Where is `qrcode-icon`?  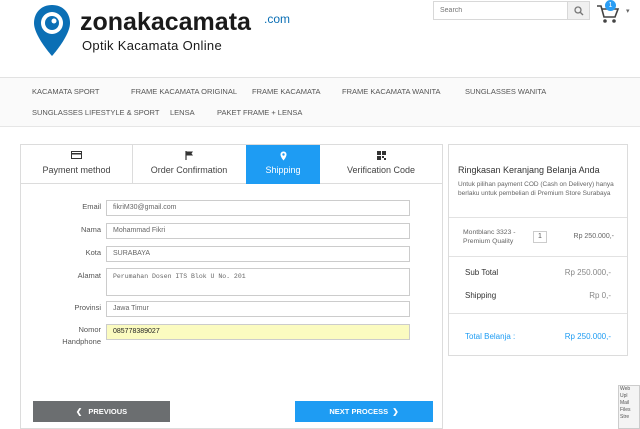
qrcode-icon is located at coordinates (381, 157).